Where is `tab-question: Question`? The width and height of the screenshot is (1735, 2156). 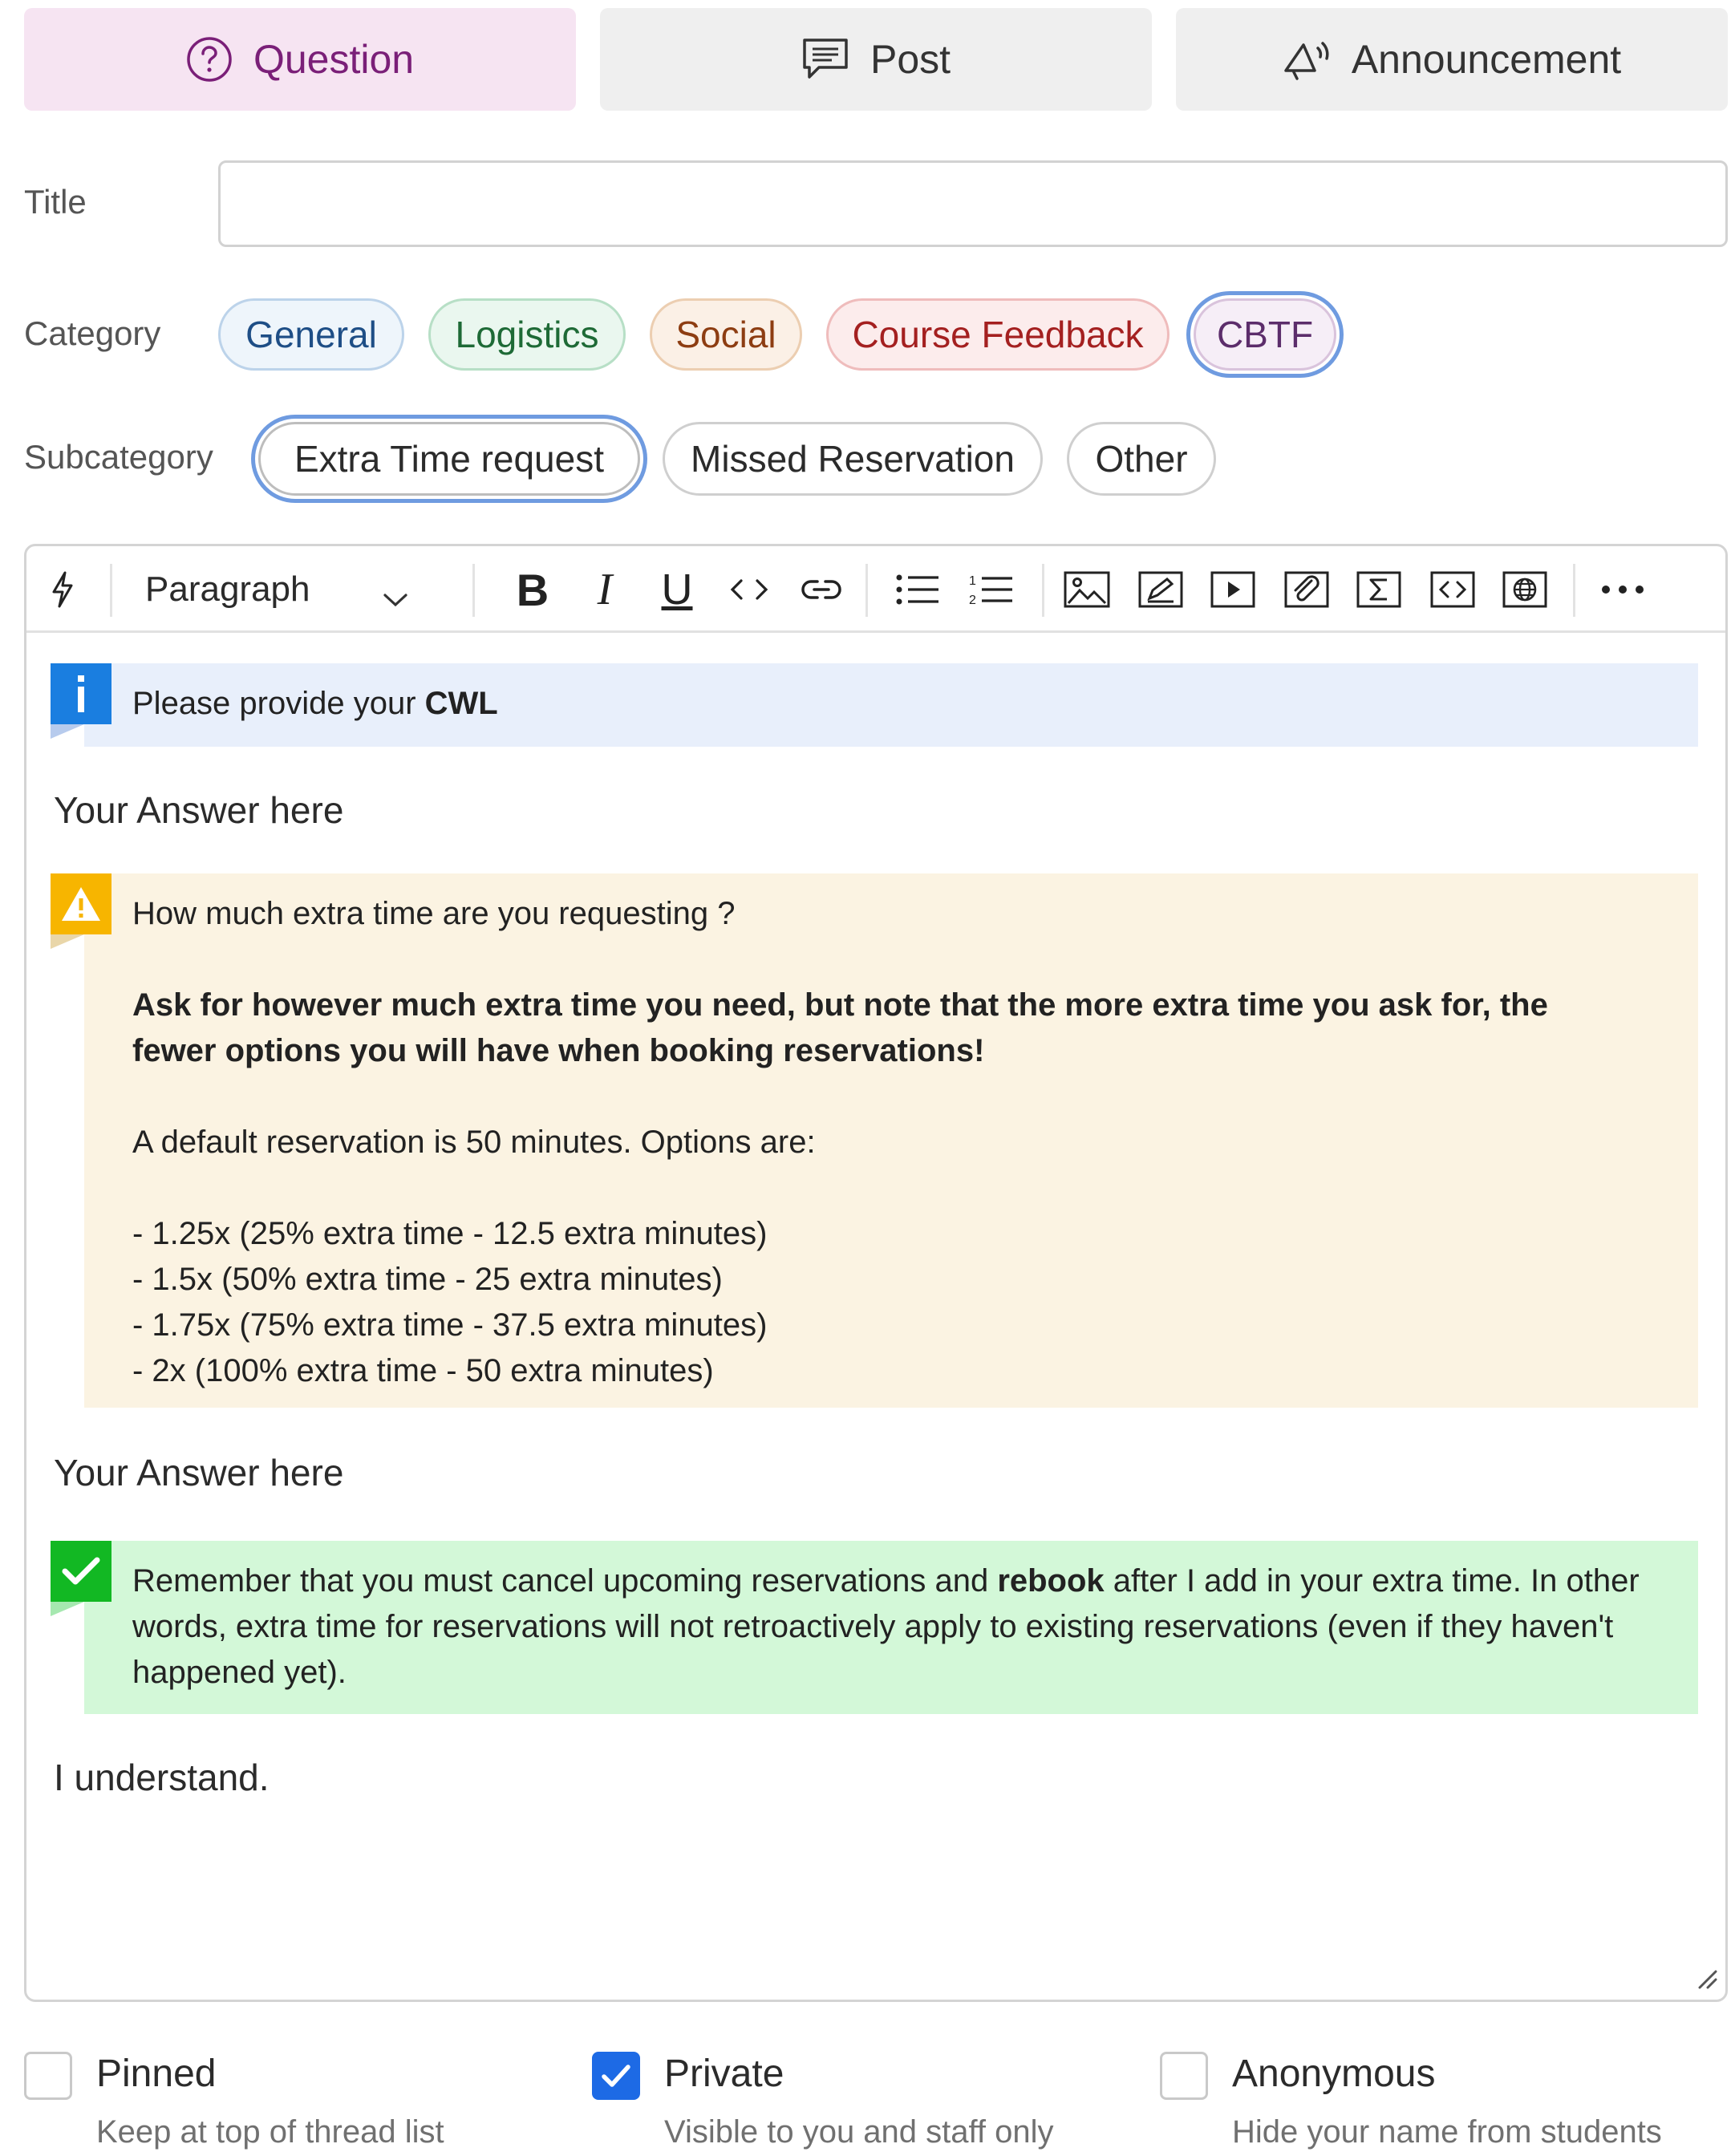
tab-question: Question is located at coordinates (300, 60).